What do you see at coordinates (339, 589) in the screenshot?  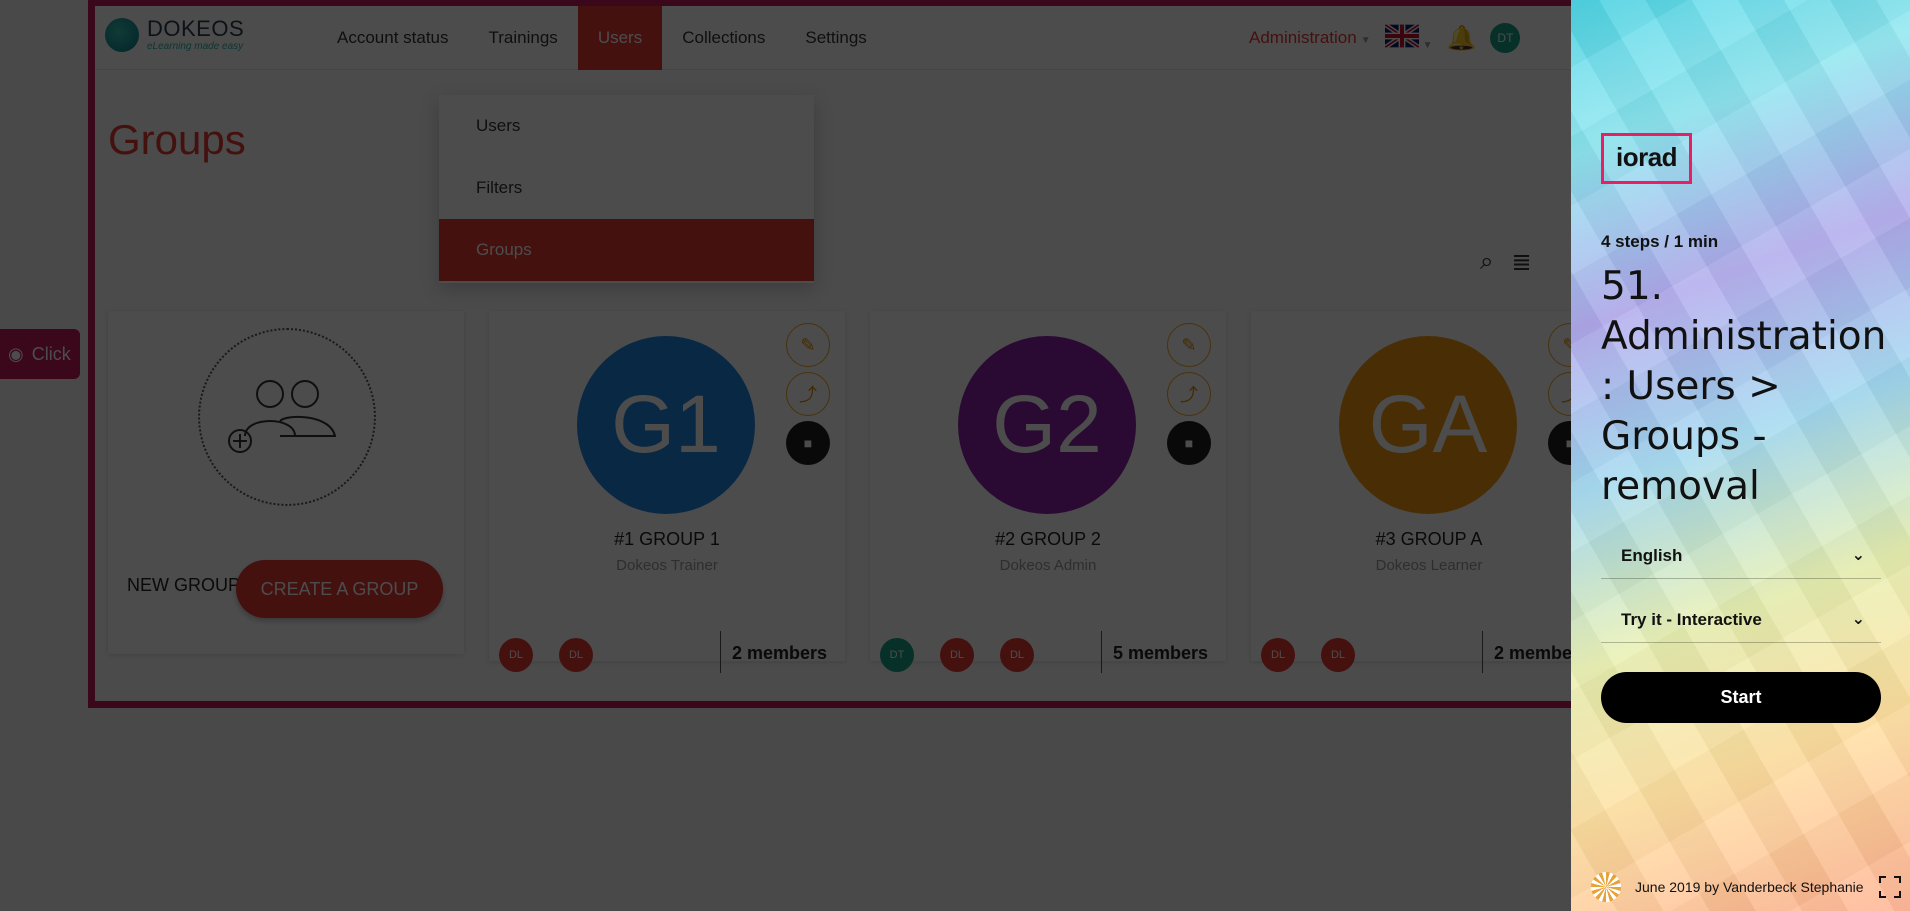 I see `create-group-button: CREATE A GROUP` at bounding box center [339, 589].